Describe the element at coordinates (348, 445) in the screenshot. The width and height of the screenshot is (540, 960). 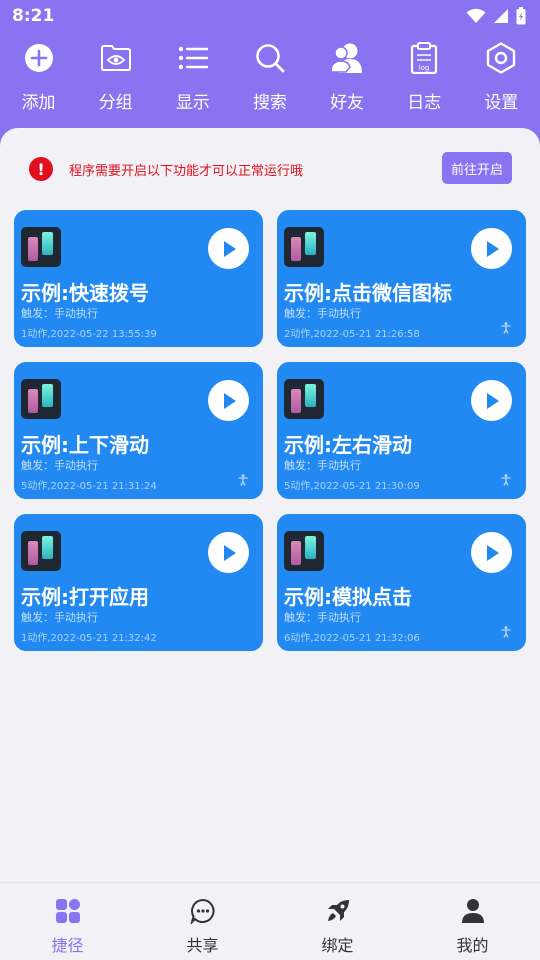
I see `card-title: 示例:左右滑动` at that location.